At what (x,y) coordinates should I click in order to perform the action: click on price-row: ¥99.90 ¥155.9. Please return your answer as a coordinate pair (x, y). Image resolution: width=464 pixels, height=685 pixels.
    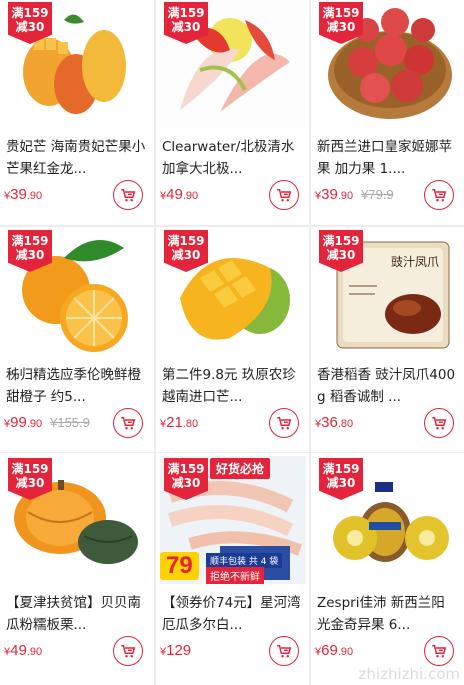
    Looking at the image, I should click on (47, 422).